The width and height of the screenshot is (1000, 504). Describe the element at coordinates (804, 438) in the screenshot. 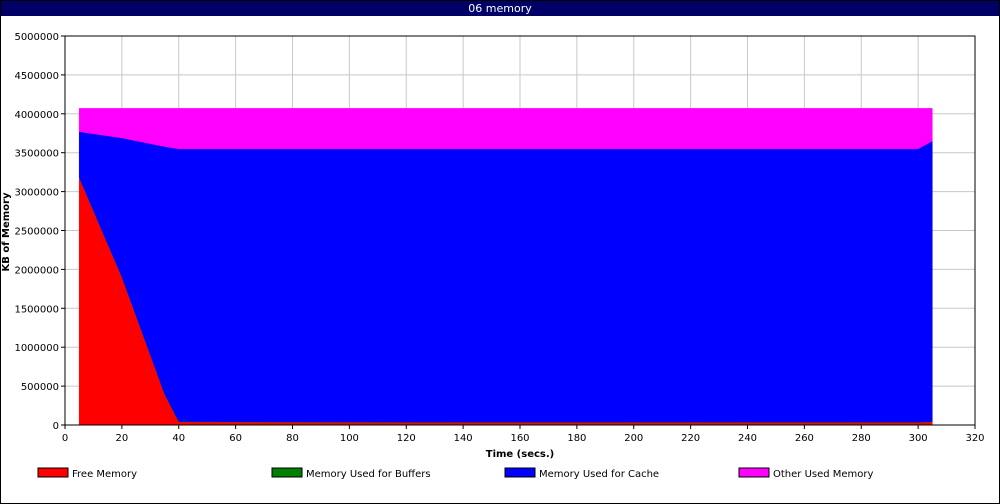

I see `x-tick-label: 260` at that location.